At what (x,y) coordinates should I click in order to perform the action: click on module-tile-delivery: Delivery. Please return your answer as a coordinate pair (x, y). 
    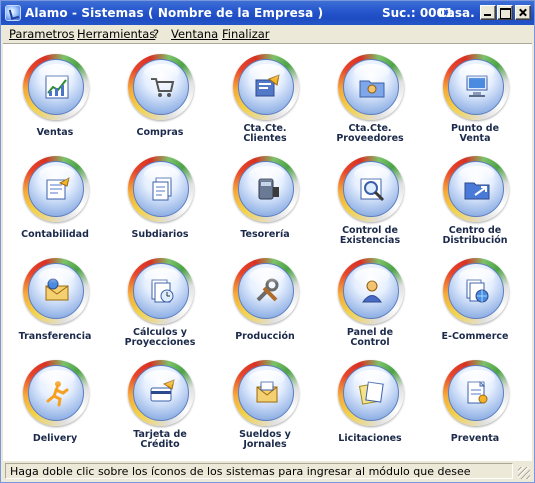
    Looking at the image, I should click on (55, 405).